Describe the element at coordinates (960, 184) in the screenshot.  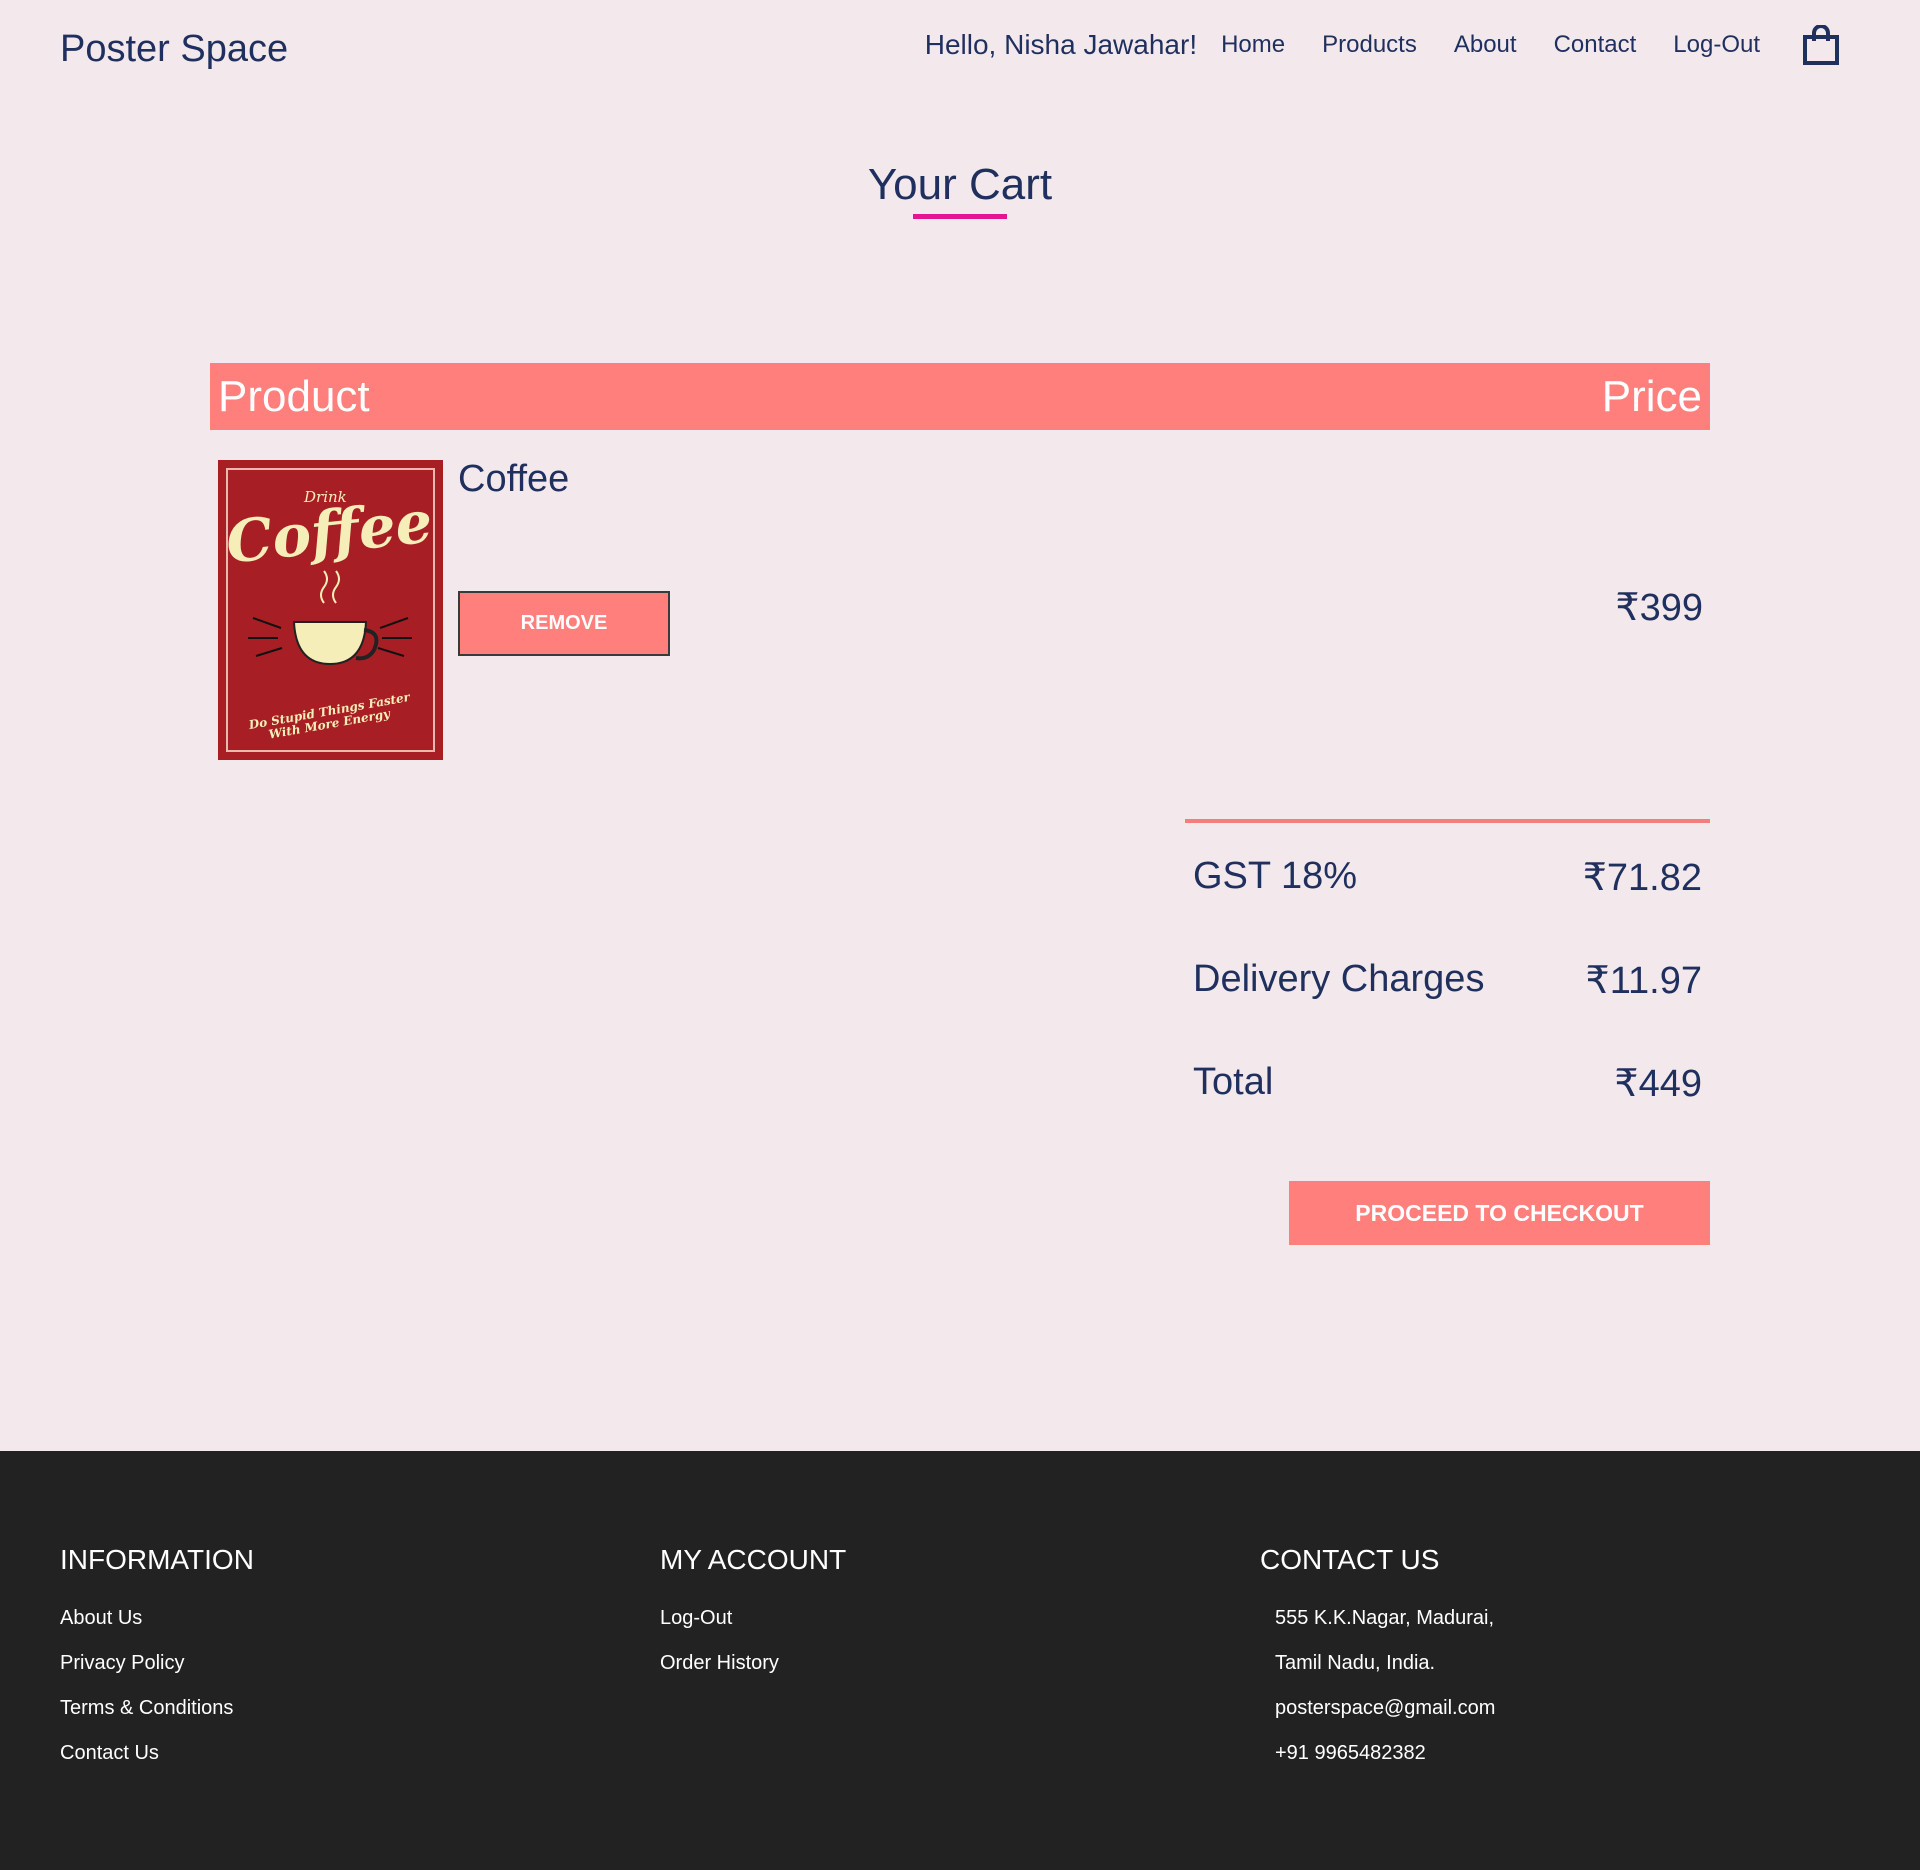
I see `page-title: Your Cart` at that location.